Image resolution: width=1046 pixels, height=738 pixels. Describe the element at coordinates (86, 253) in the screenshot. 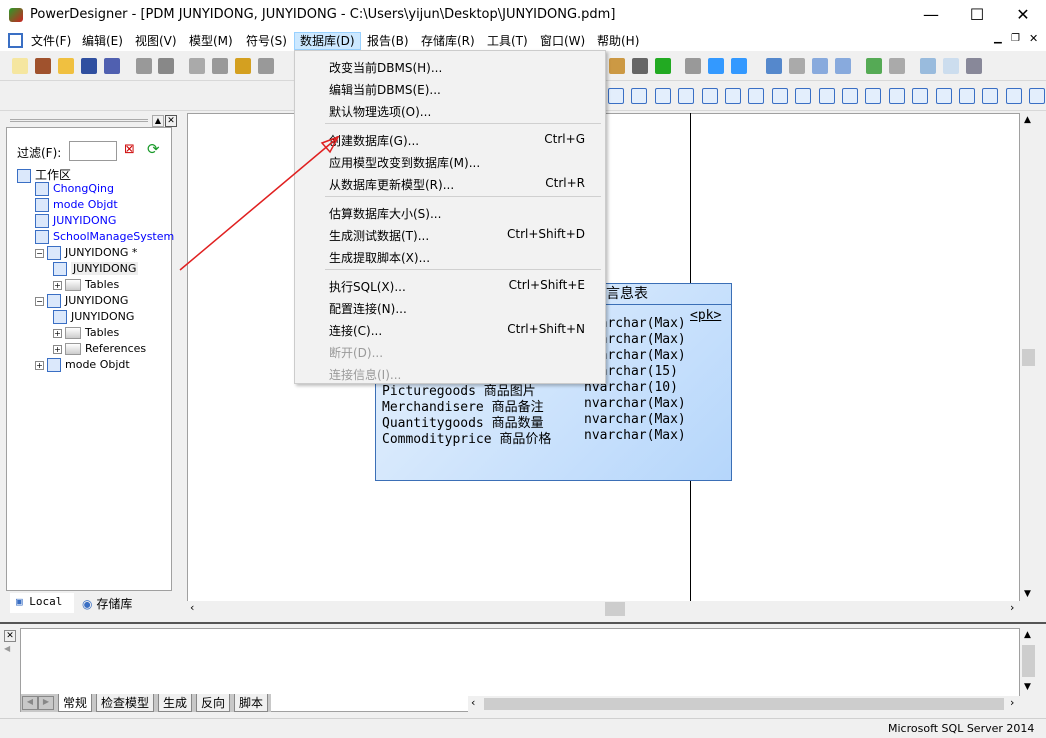

I see `tree-item: − JUNYIDONG *` at that location.